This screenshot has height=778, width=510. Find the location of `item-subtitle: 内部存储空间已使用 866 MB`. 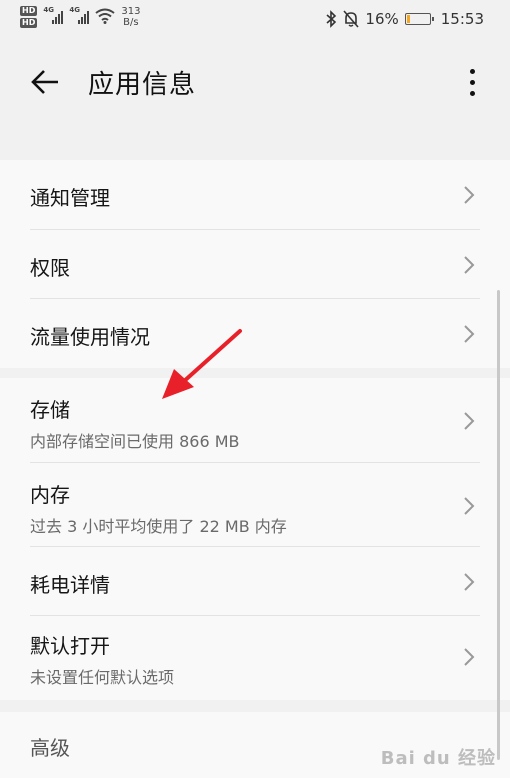

item-subtitle: 内部存储空间已使用 866 MB is located at coordinates (135, 441).